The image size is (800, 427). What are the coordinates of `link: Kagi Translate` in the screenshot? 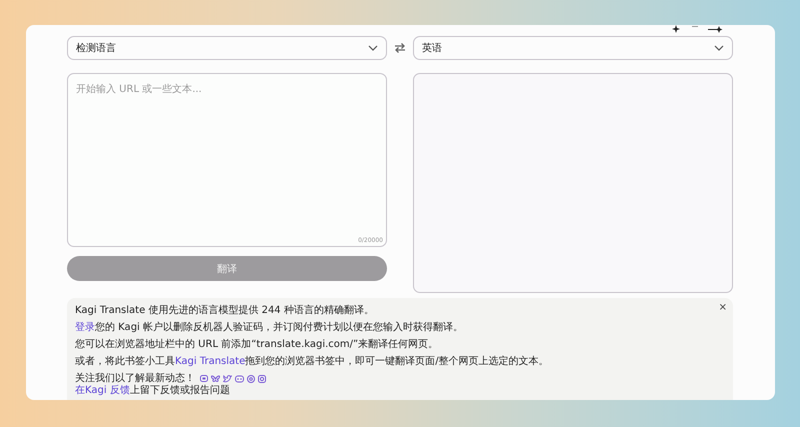 It's located at (210, 361).